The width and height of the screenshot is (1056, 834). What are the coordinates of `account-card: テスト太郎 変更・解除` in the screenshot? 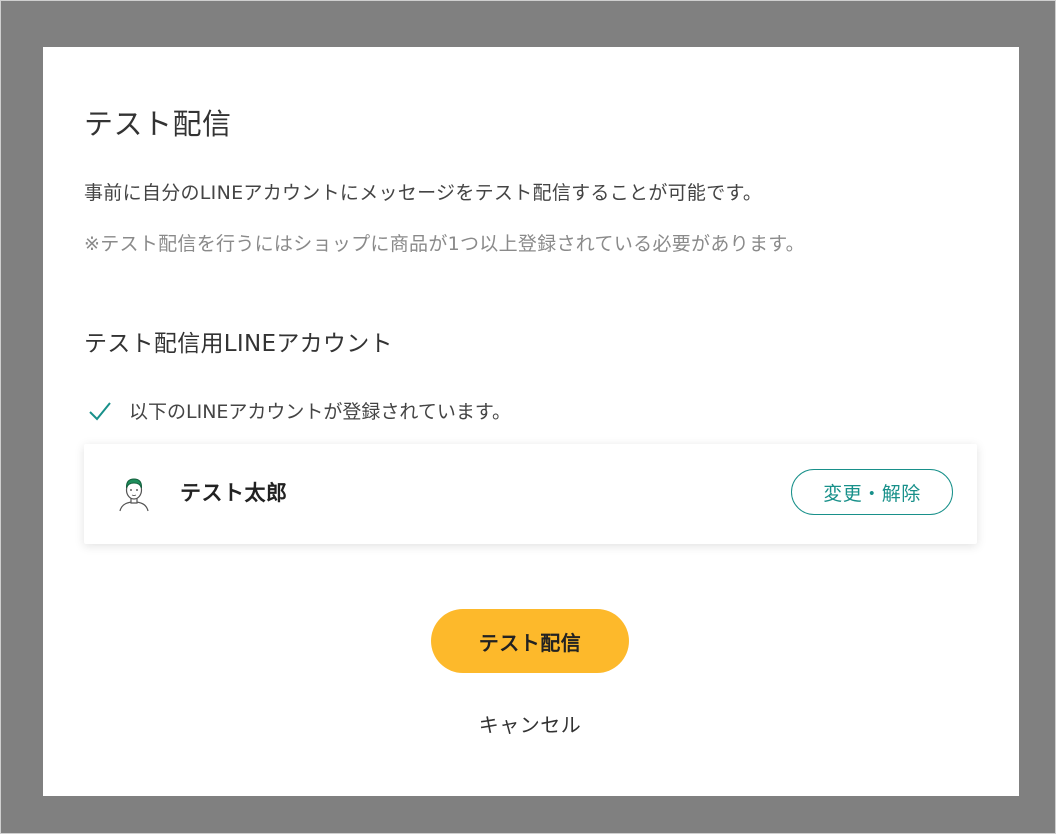 It's located at (530, 494).